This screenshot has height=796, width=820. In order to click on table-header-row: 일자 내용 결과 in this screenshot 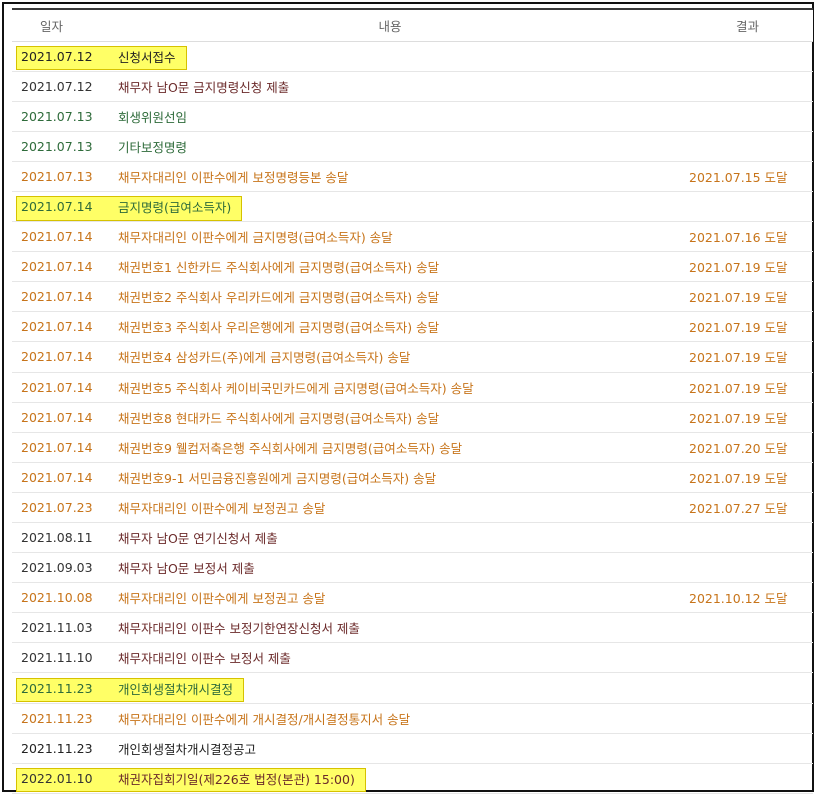, I will do `click(412, 25)`.